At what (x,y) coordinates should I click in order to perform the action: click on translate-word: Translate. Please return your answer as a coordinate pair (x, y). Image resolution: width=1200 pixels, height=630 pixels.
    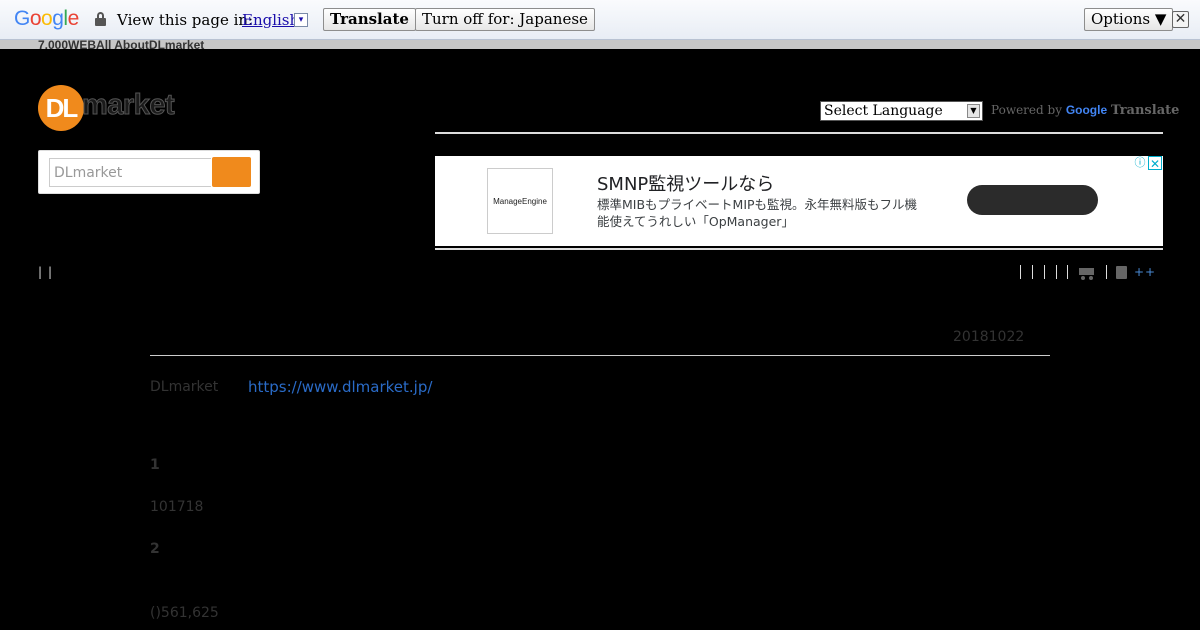
    Looking at the image, I should click on (1145, 110).